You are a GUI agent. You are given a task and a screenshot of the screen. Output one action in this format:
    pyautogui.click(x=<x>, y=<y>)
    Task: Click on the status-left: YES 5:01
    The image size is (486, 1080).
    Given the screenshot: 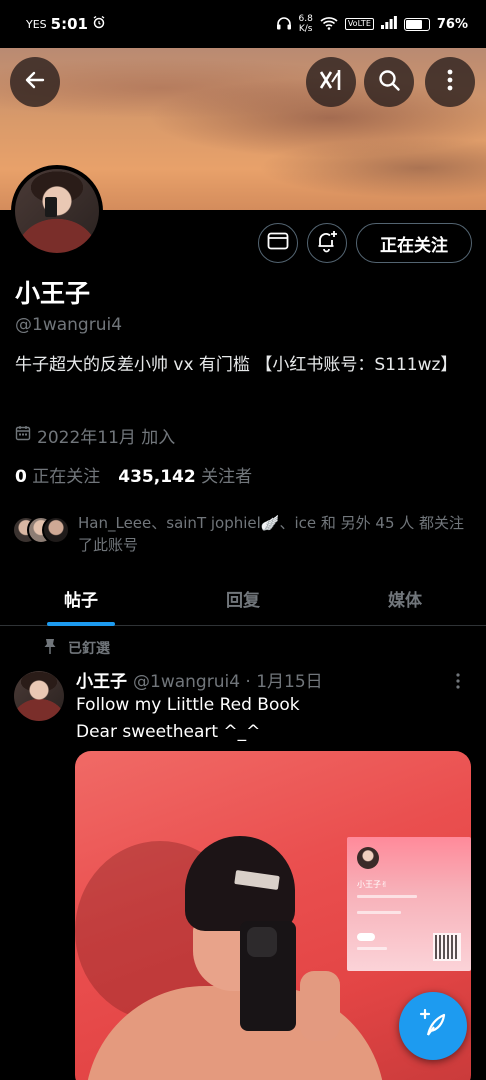 What is the action you would take?
    pyautogui.click(x=66, y=24)
    